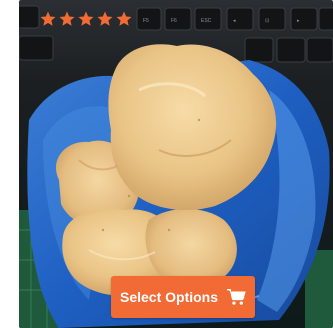  I want to click on svg-text: ESC, so click(206, 21).